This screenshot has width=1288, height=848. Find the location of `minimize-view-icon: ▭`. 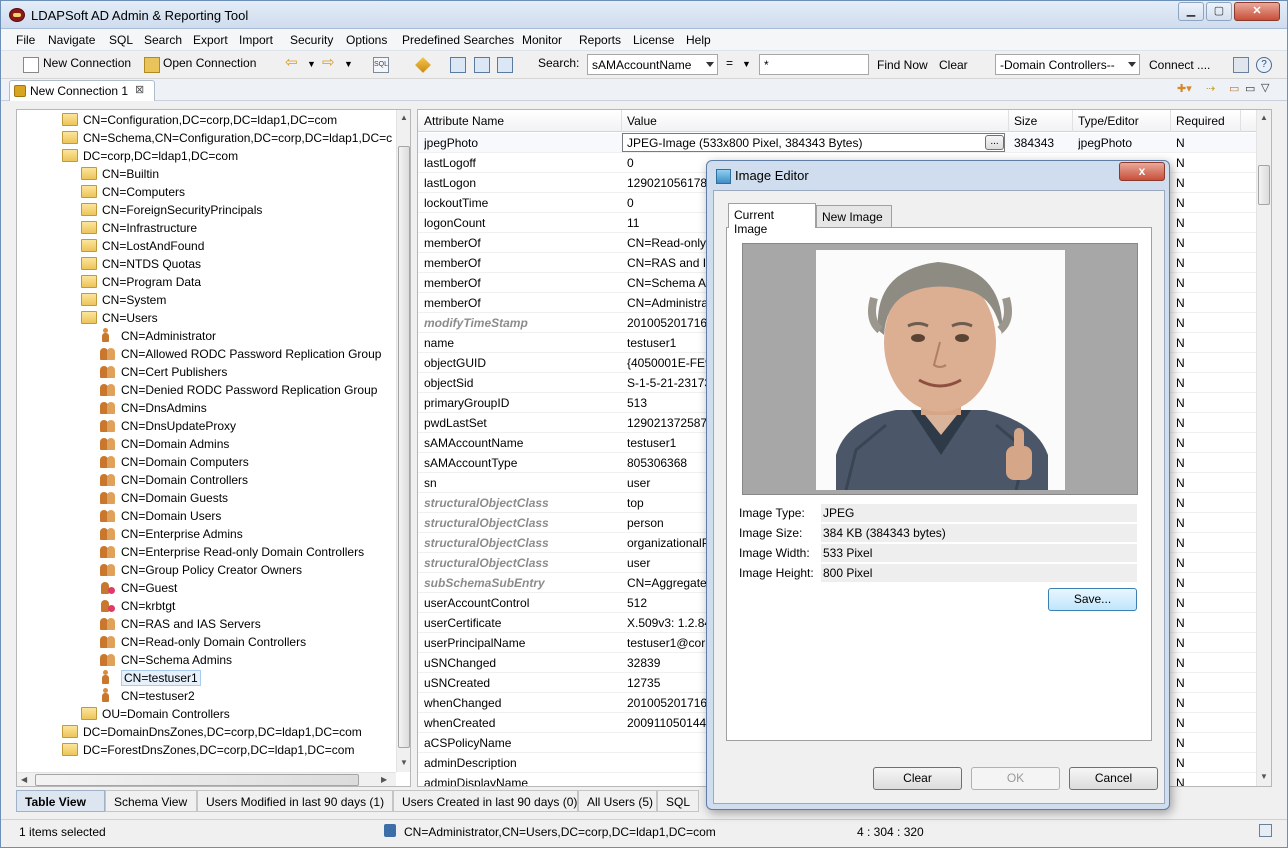

minimize-view-icon: ▭ is located at coordinates (1250, 88).